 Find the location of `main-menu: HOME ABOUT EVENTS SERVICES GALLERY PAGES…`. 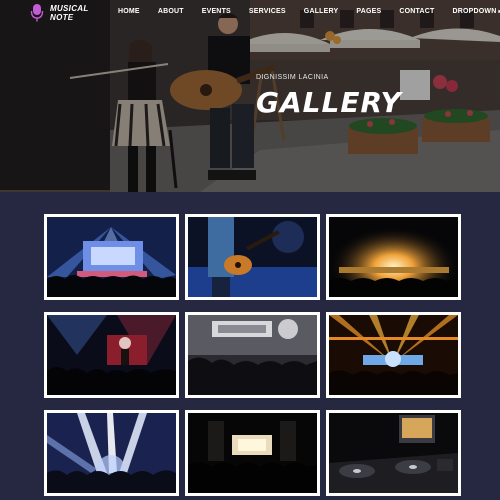

main-menu: HOME ABOUT EVENTS SERVICES GALLERY PAGES… is located at coordinates (309, 11).